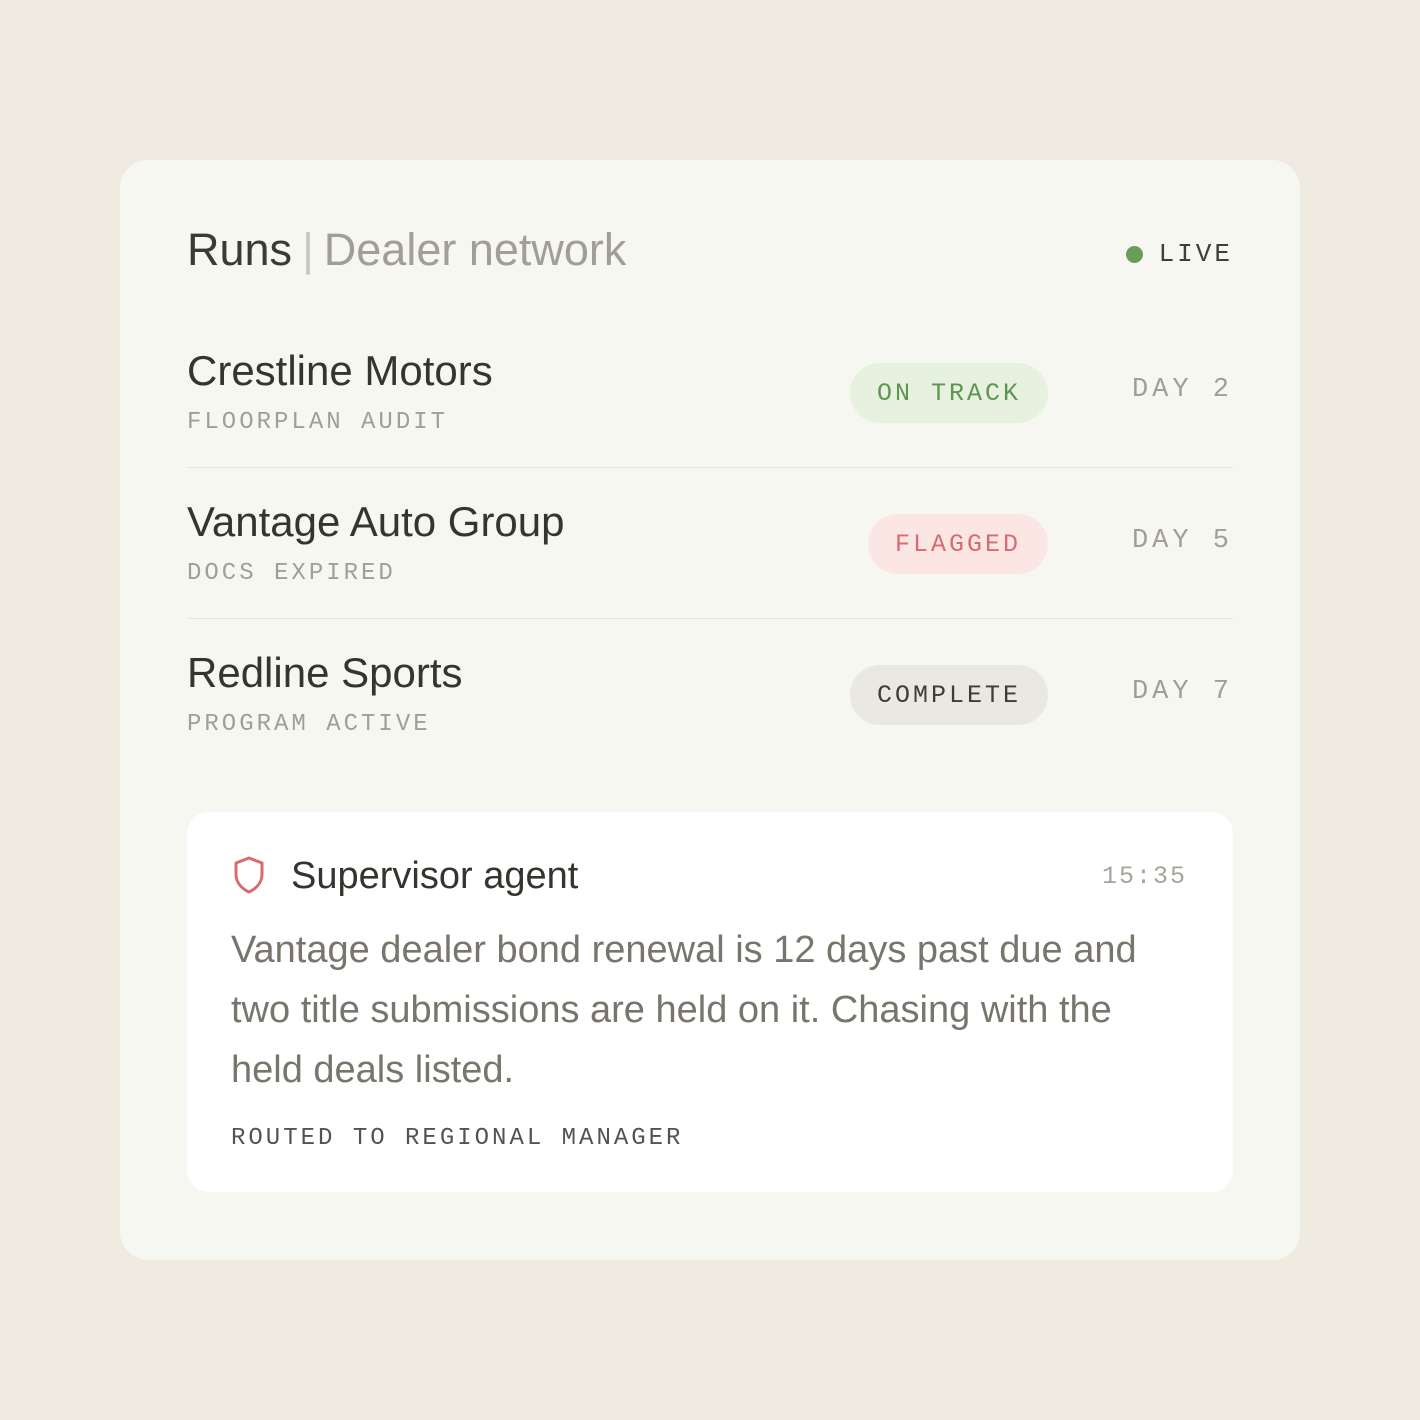  Describe the element at coordinates (309, 724) in the screenshot. I see `run-description: PROGRAM ACTIVE` at that location.